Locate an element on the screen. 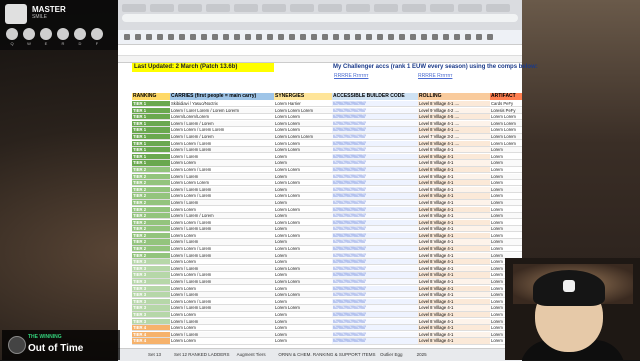 The height and width of the screenshot is (361, 640). sheet-tab: Augment Tiers is located at coordinates (251, 355).